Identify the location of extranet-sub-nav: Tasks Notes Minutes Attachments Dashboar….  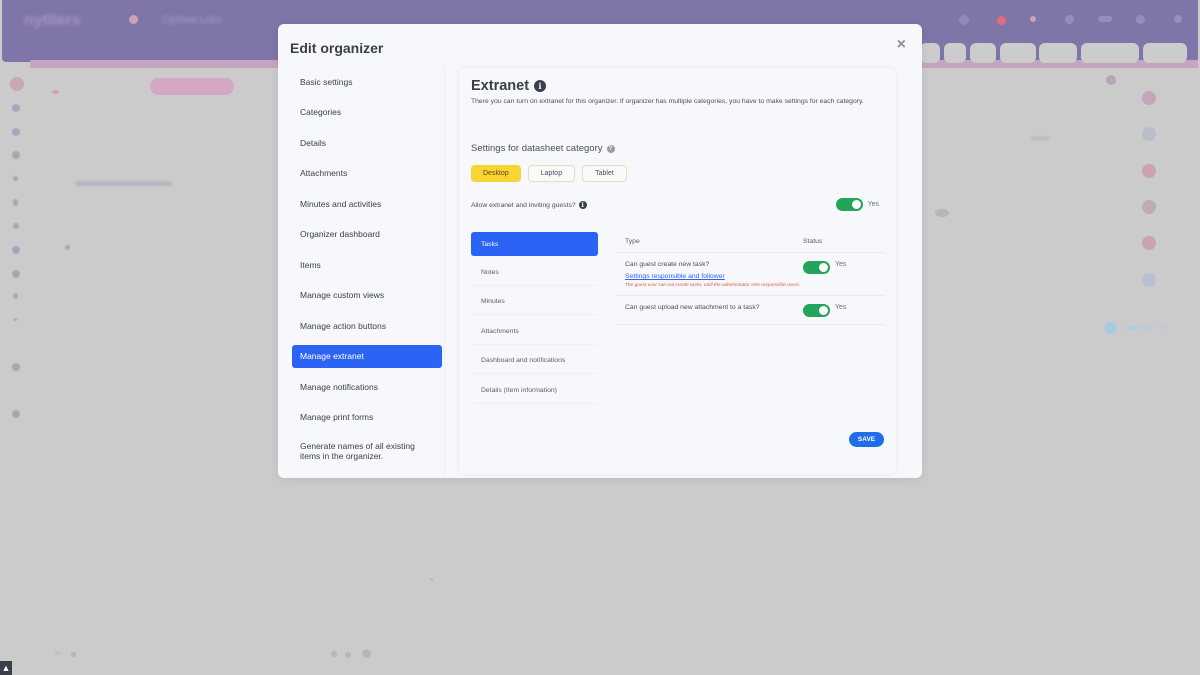
(534, 319).